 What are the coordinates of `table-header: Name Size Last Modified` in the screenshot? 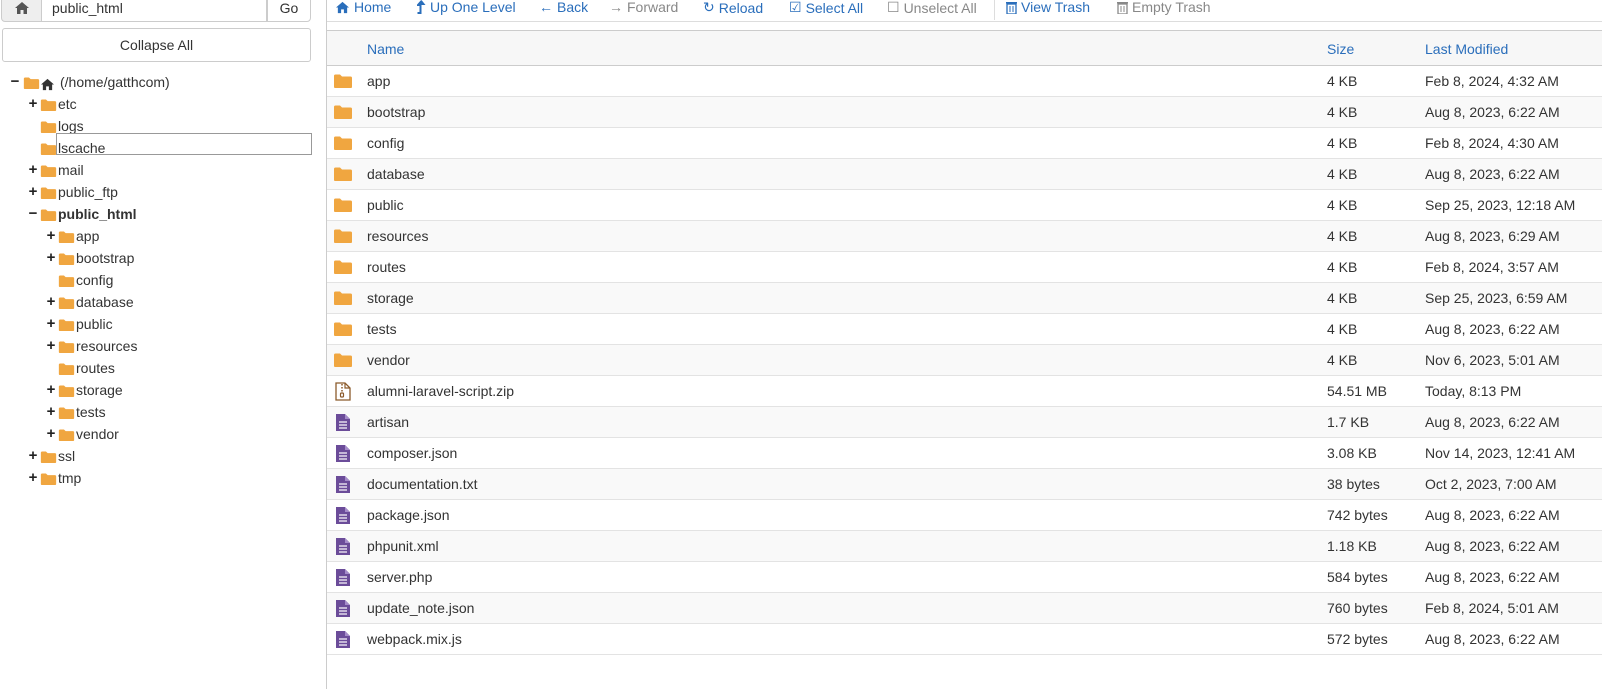 It's located at (964, 48).